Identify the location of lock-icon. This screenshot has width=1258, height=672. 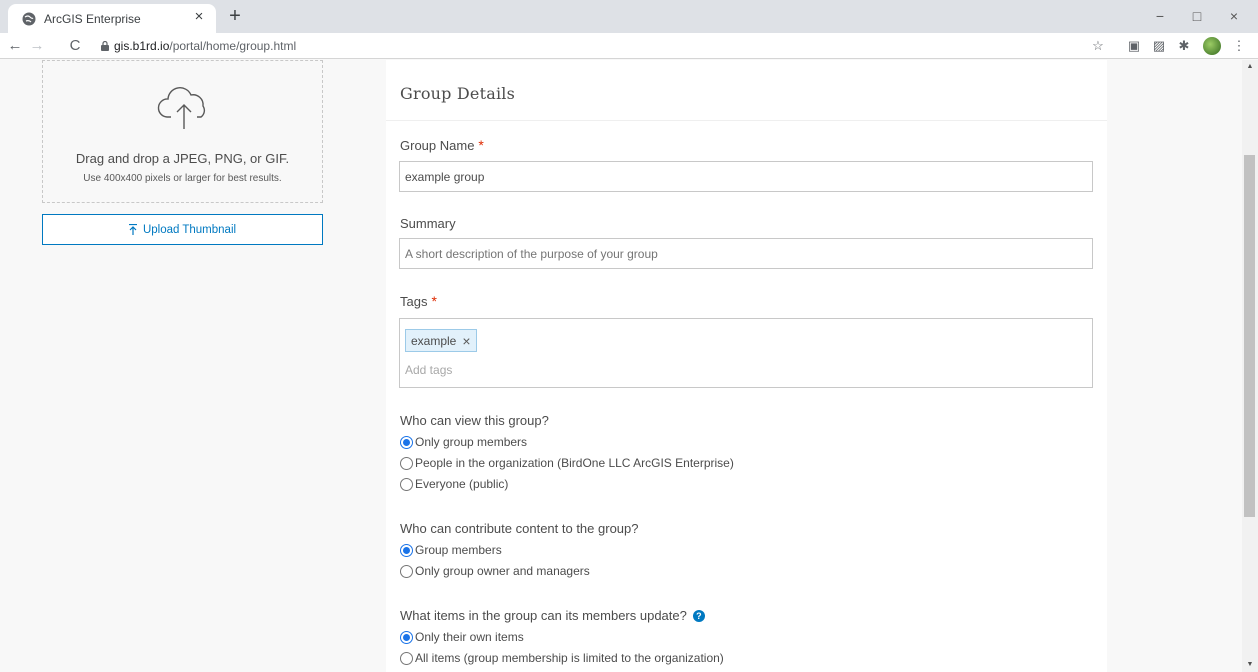
(105, 46).